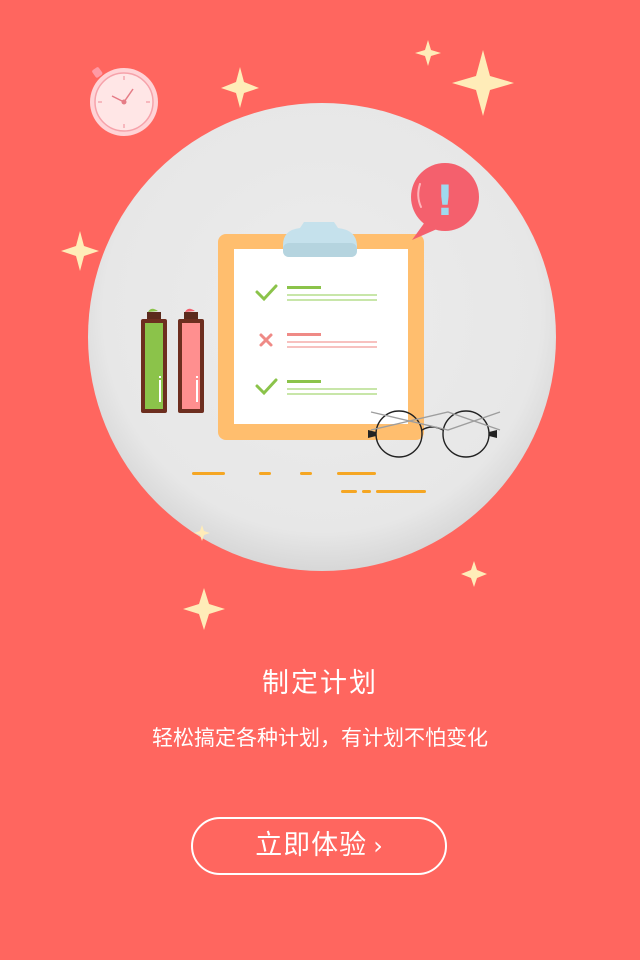 The height and width of the screenshot is (960, 640). Describe the element at coordinates (444, 200) in the screenshot. I see `bubble-exclamation: !` at that location.